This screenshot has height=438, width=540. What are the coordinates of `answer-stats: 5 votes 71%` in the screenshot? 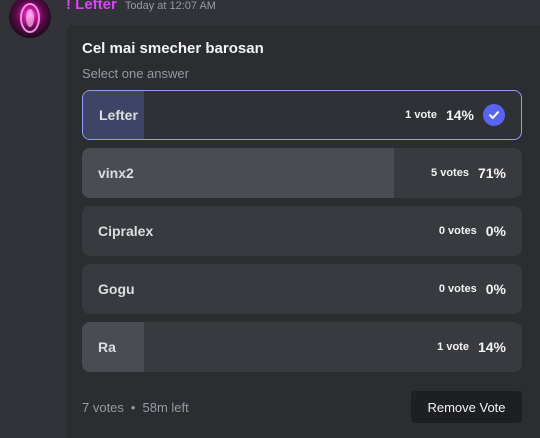 It's located at (468, 173).